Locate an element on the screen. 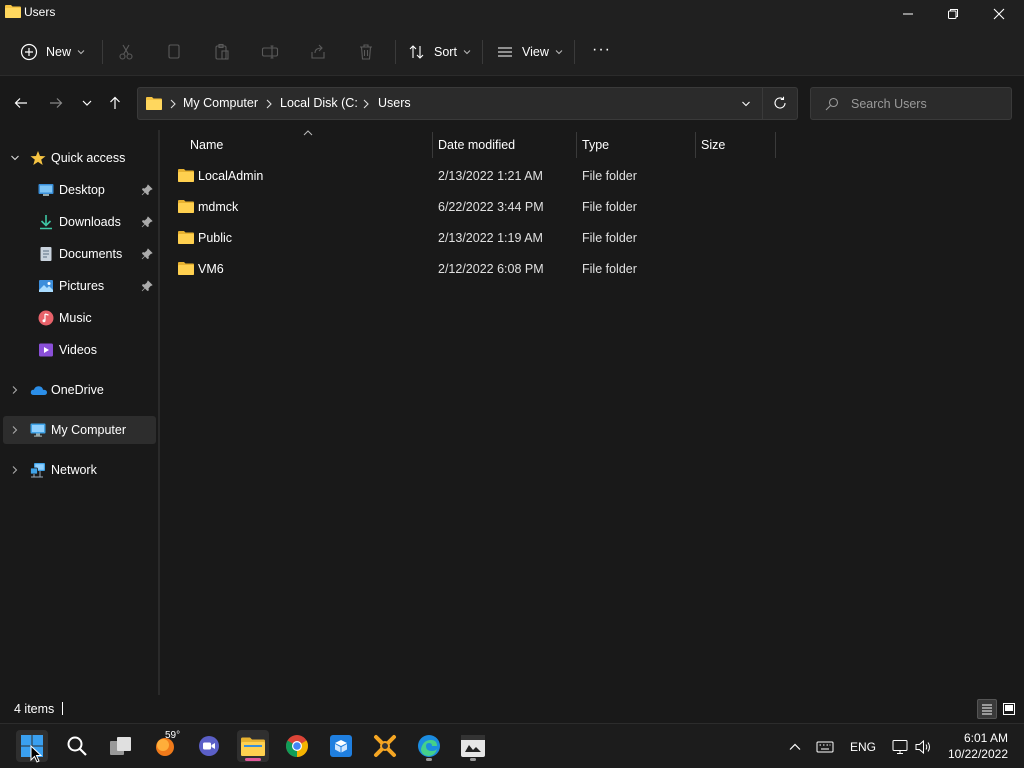 The width and height of the screenshot is (1024, 768). breadcrumb-users: Users is located at coordinates (394, 103).